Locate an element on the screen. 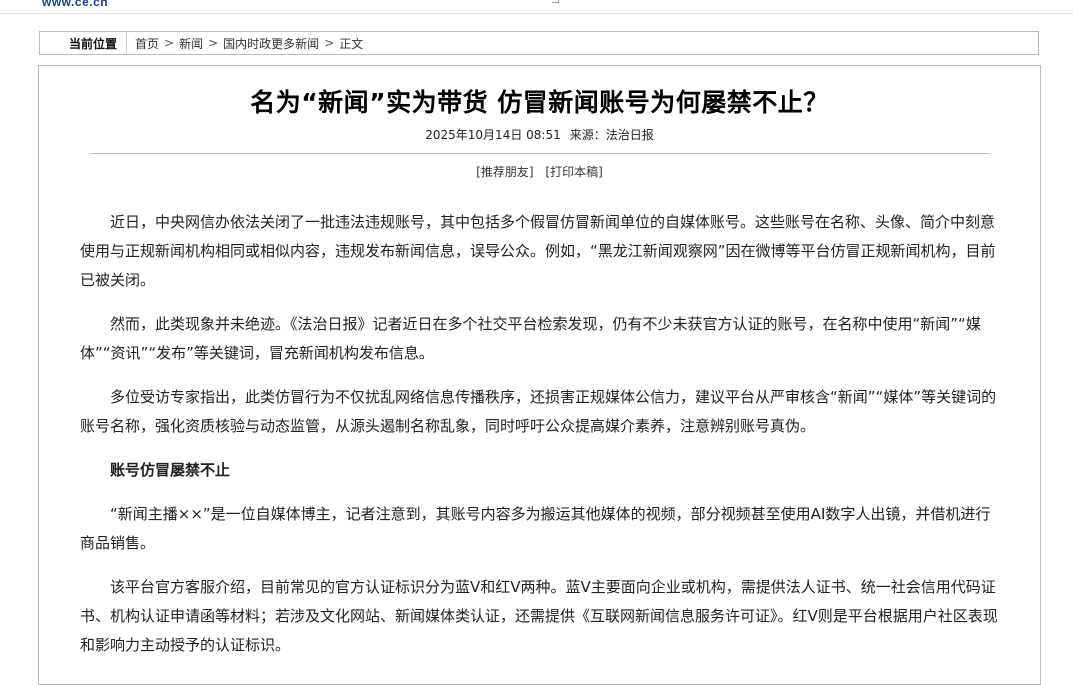  article-meta: 2025年10月14日 08:51 来源：法治日报 is located at coordinates (539, 134).